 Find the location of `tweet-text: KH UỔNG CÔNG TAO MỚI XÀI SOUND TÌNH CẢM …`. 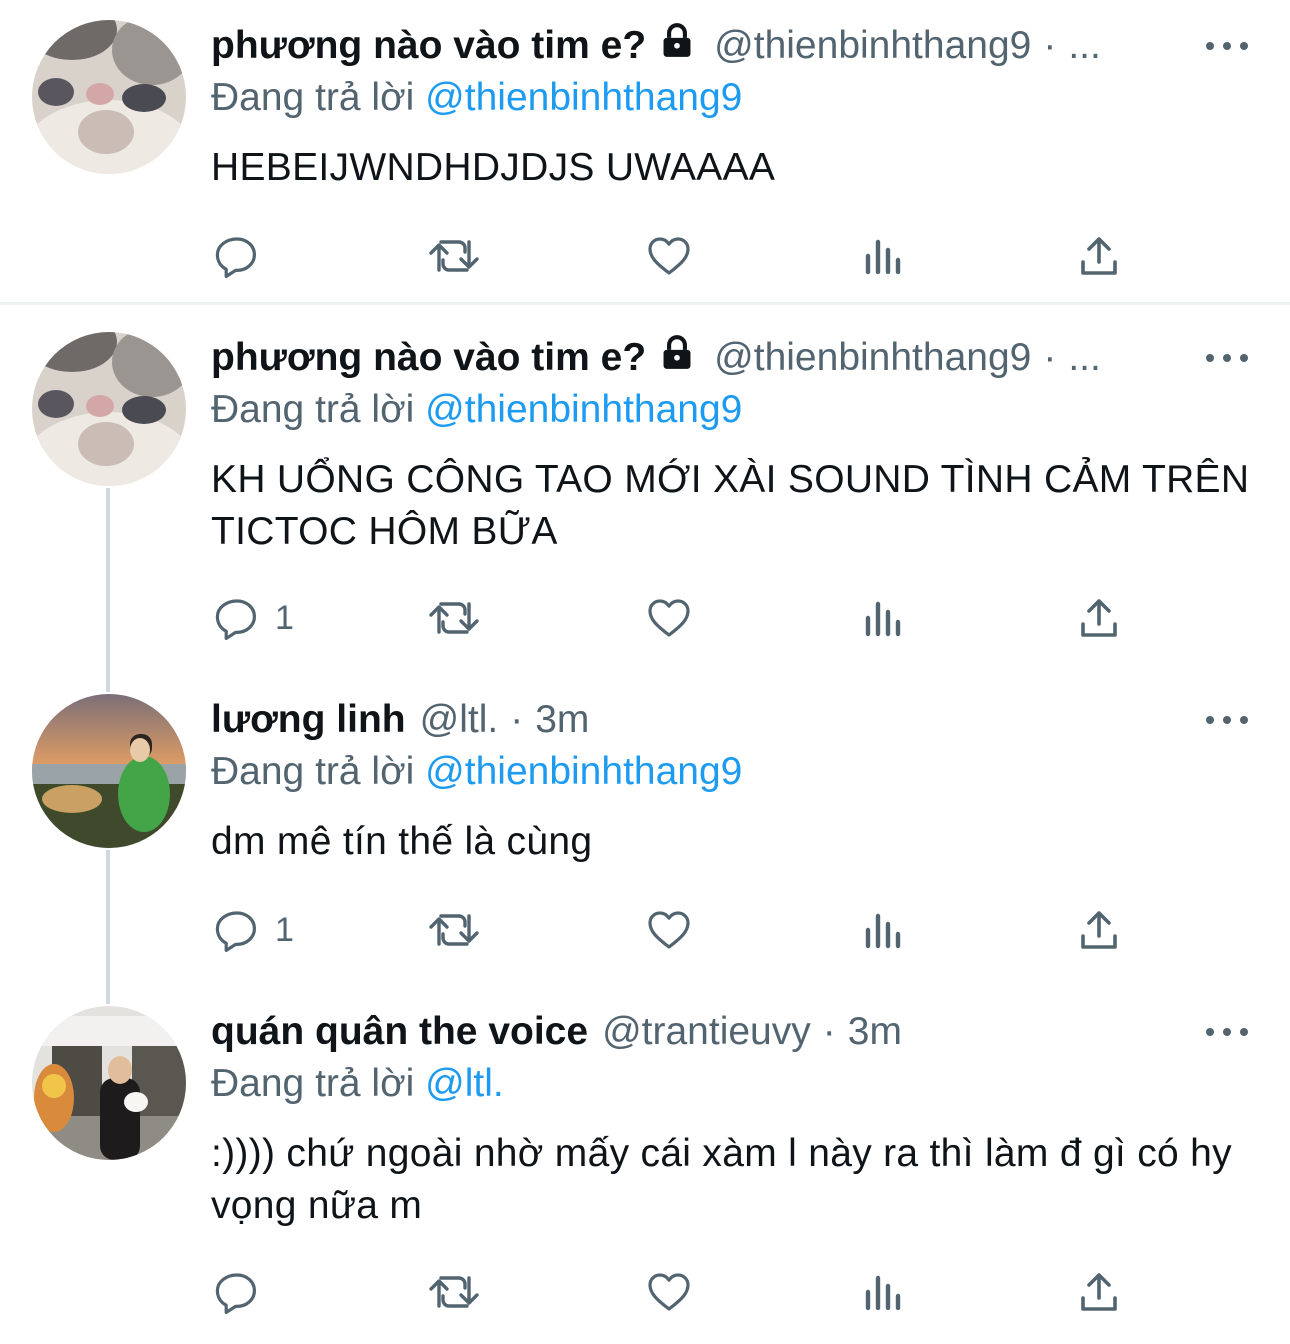

tweet-text: KH UỔNG CÔNG TAO MỚI XÀI SOUND TÌNH CẢM … is located at coordinates (730, 505).